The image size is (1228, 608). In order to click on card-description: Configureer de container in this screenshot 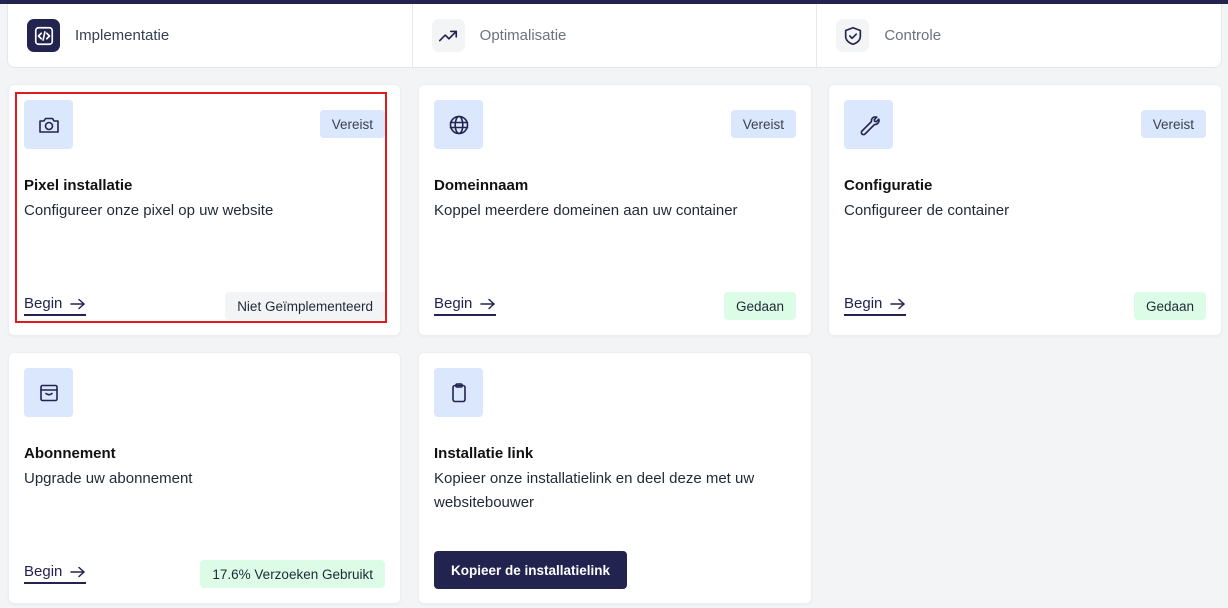, I will do `click(927, 210)`.